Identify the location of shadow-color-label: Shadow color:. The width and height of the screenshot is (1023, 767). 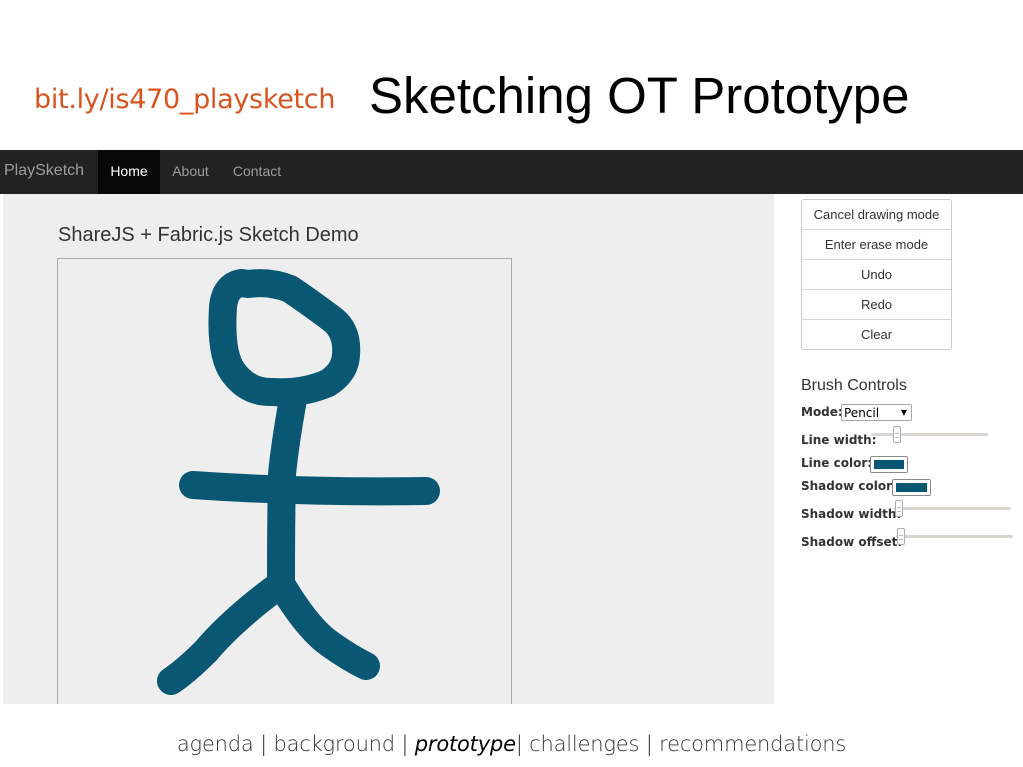
(849, 486).